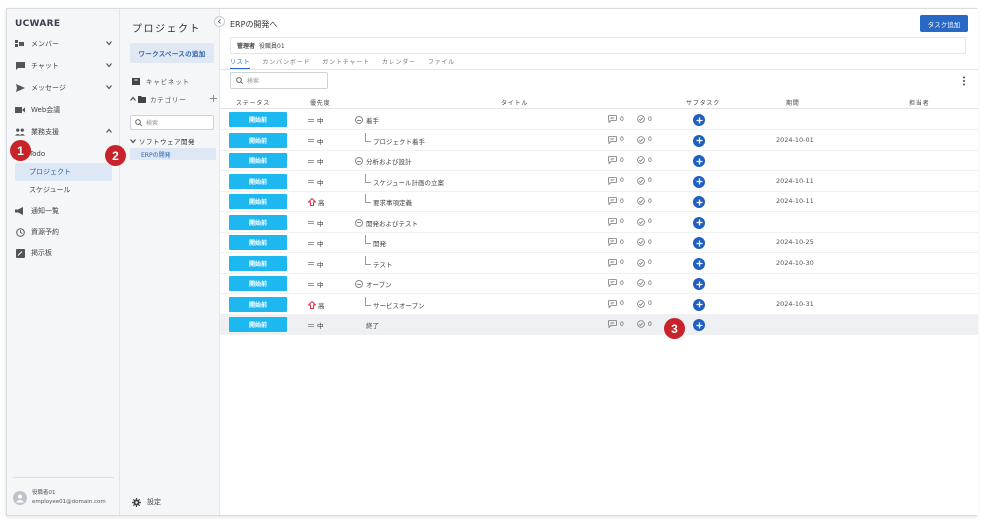  What do you see at coordinates (316, 202) in the screenshot?
I see `priority-cell: 高` at bounding box center [316, 202].